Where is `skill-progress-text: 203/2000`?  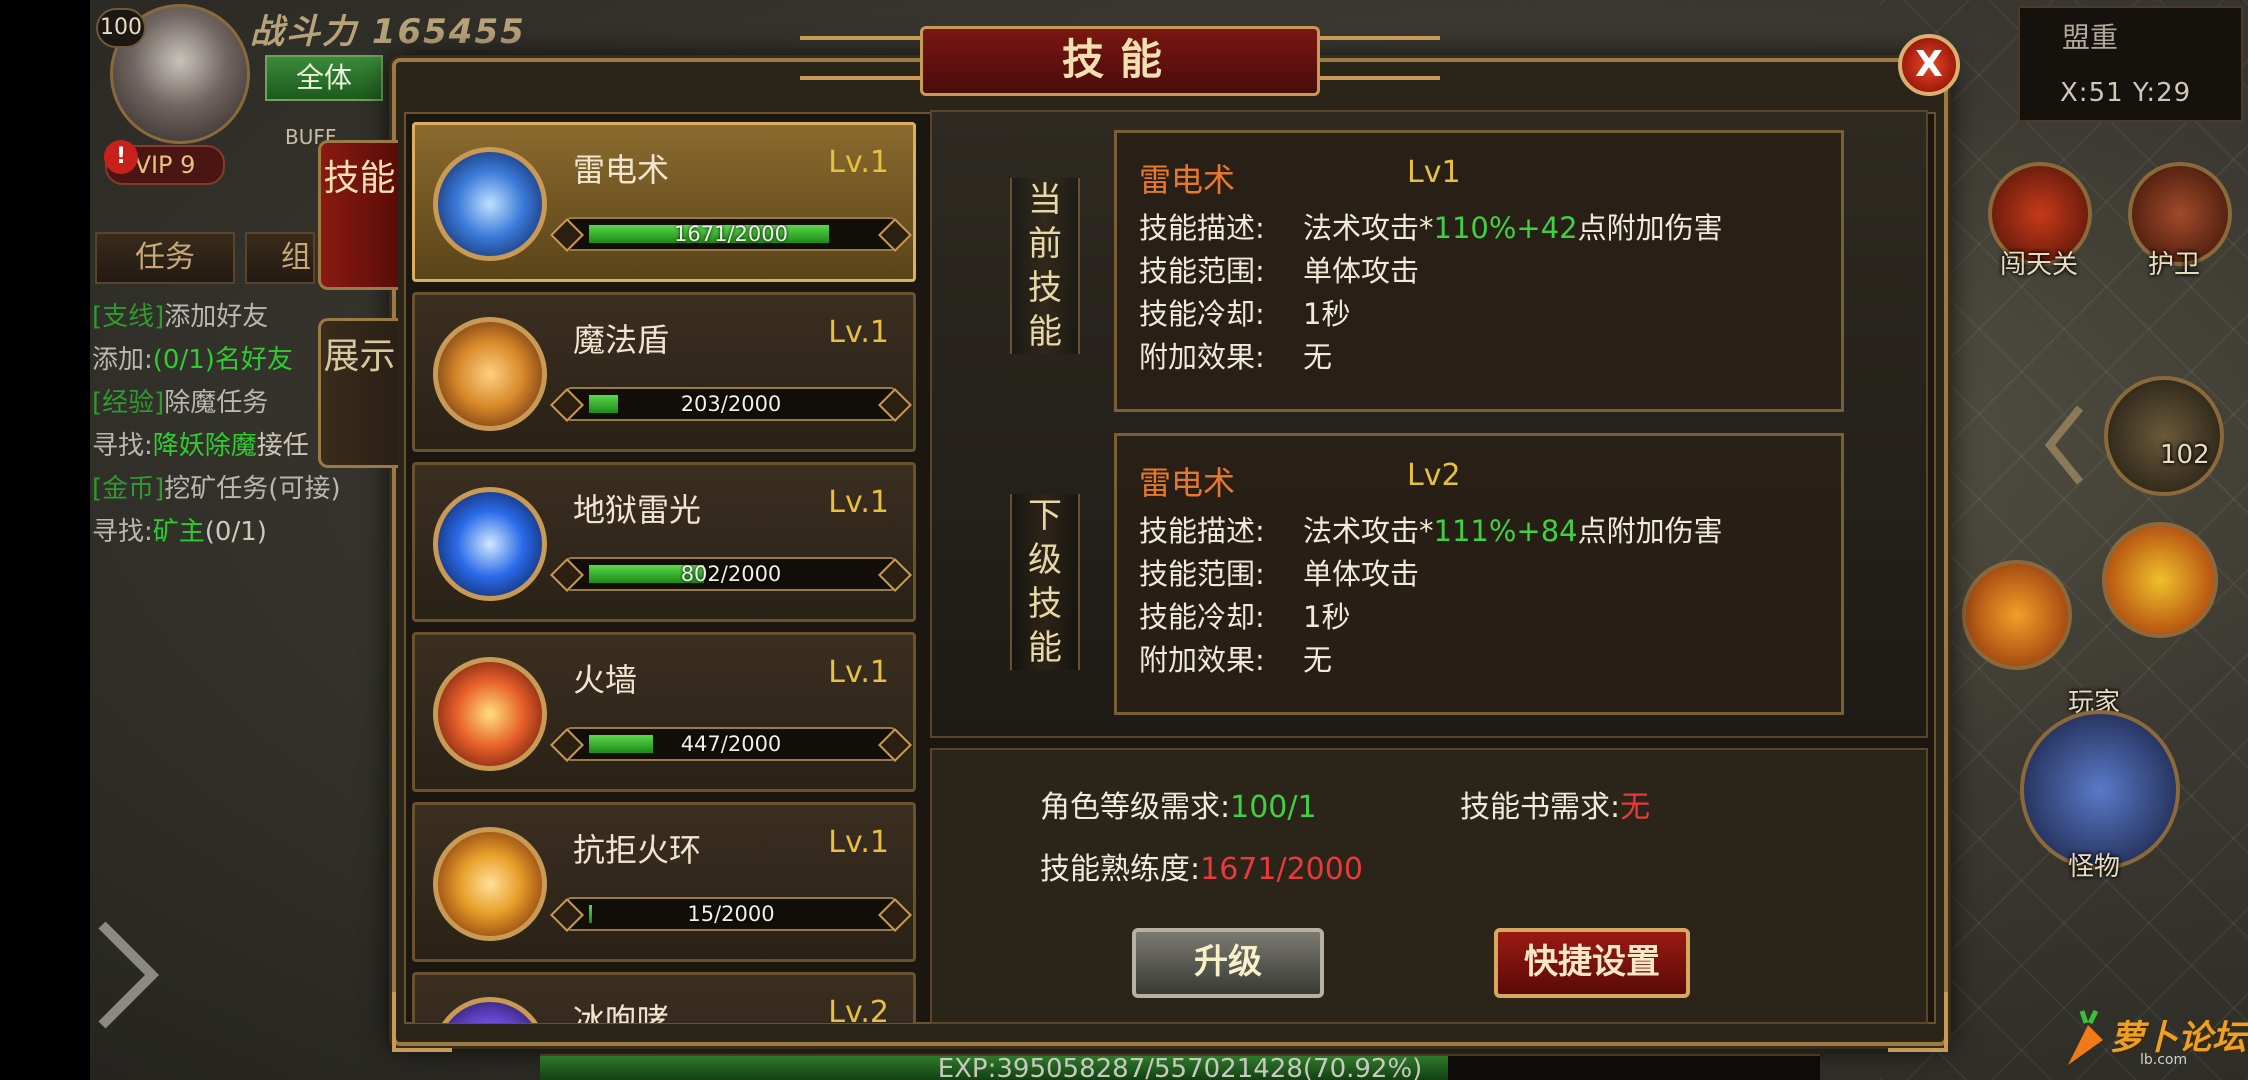 skill-progress-text: 203/2000 is located at coordinates (731, 404).